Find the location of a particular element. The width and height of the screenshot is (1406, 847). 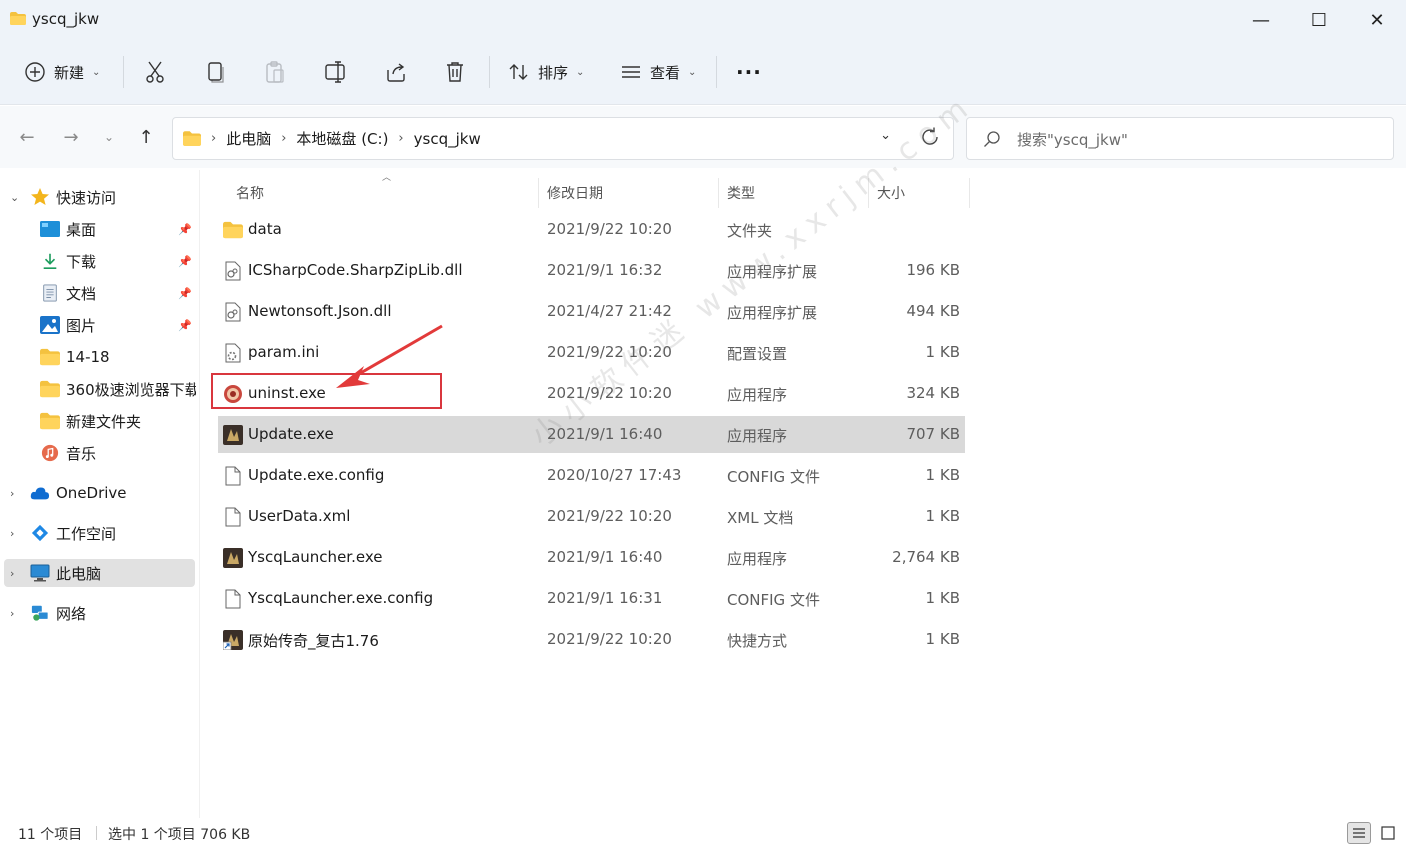

copy-button is located at coordinates (215, 72).